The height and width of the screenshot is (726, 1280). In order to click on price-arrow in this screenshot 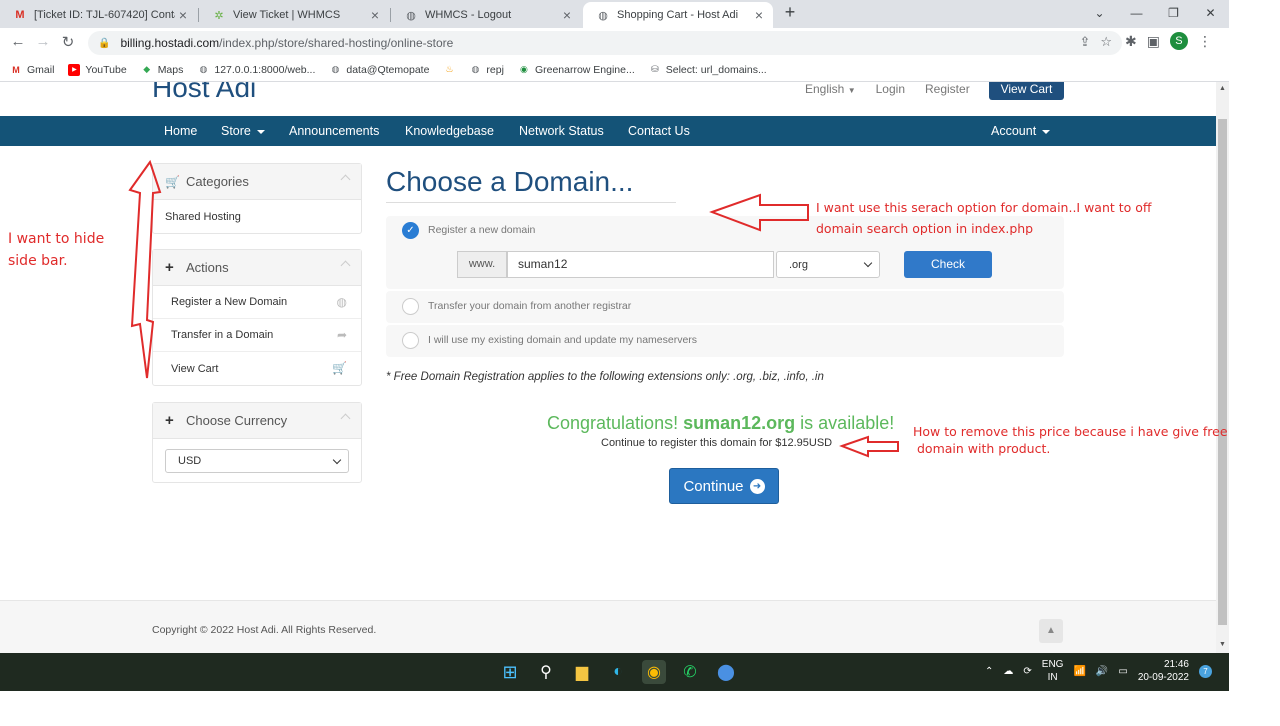, I will do `click(869, 446)`.